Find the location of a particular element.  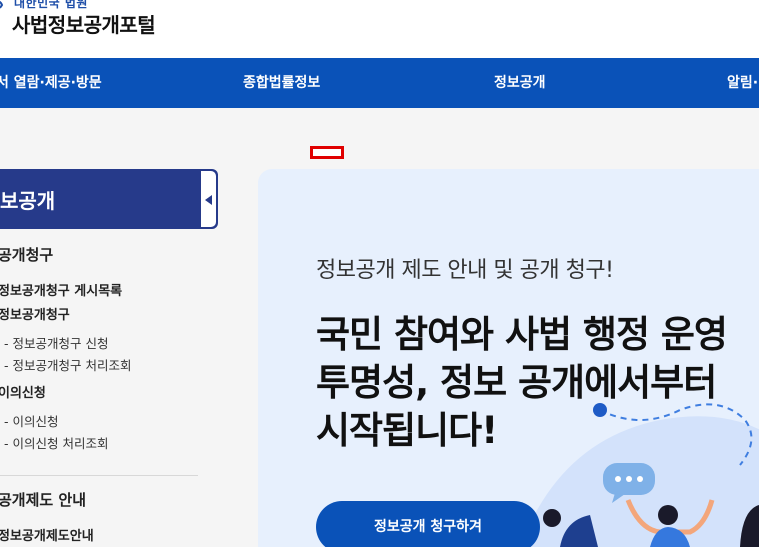

sidebar-title: 보공개 is located at coordinates (28, 201).